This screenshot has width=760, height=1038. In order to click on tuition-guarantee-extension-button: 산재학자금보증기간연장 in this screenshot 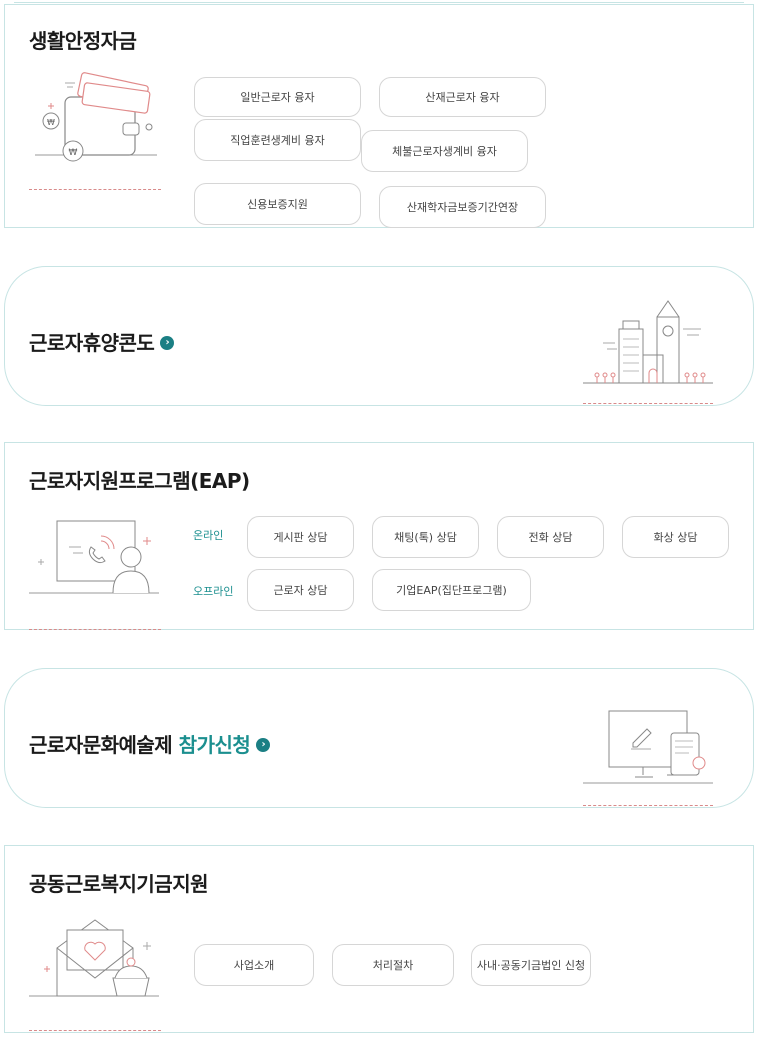, I will do `click(462, 207)`.